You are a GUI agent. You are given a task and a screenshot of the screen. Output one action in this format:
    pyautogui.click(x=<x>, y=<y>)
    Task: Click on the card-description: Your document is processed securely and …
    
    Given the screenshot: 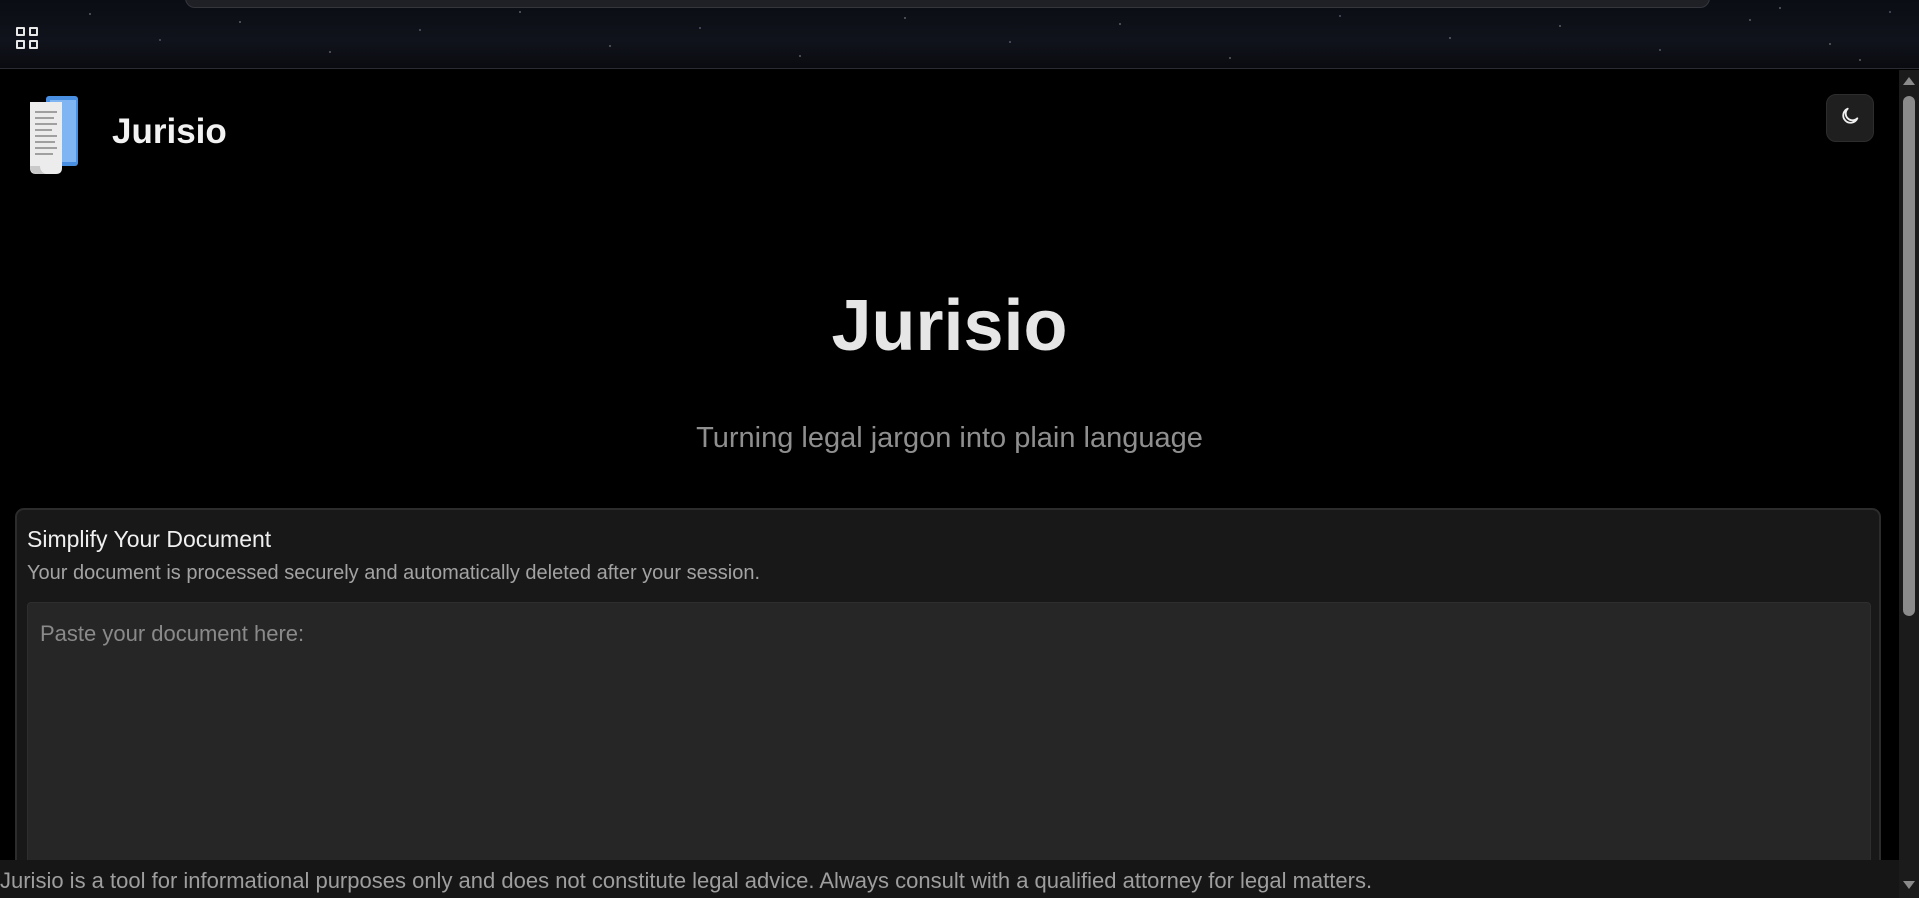 What is the action you would take?
    pyautogui.click(x=393, y=573)
    